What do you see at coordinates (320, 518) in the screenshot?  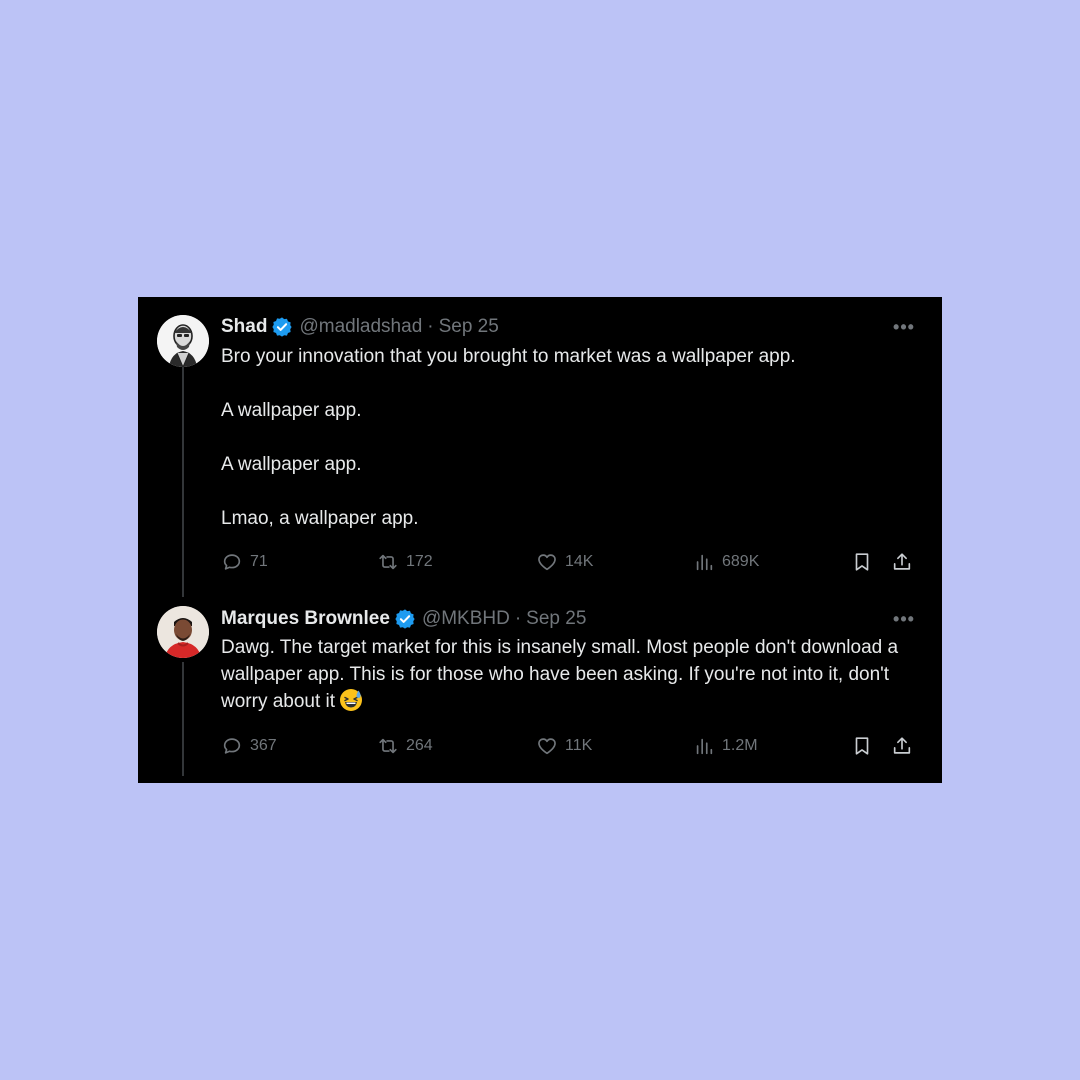 I see `tweet-text-line: Lmao, a wallpaper app.` at bounding box center [320, 518].